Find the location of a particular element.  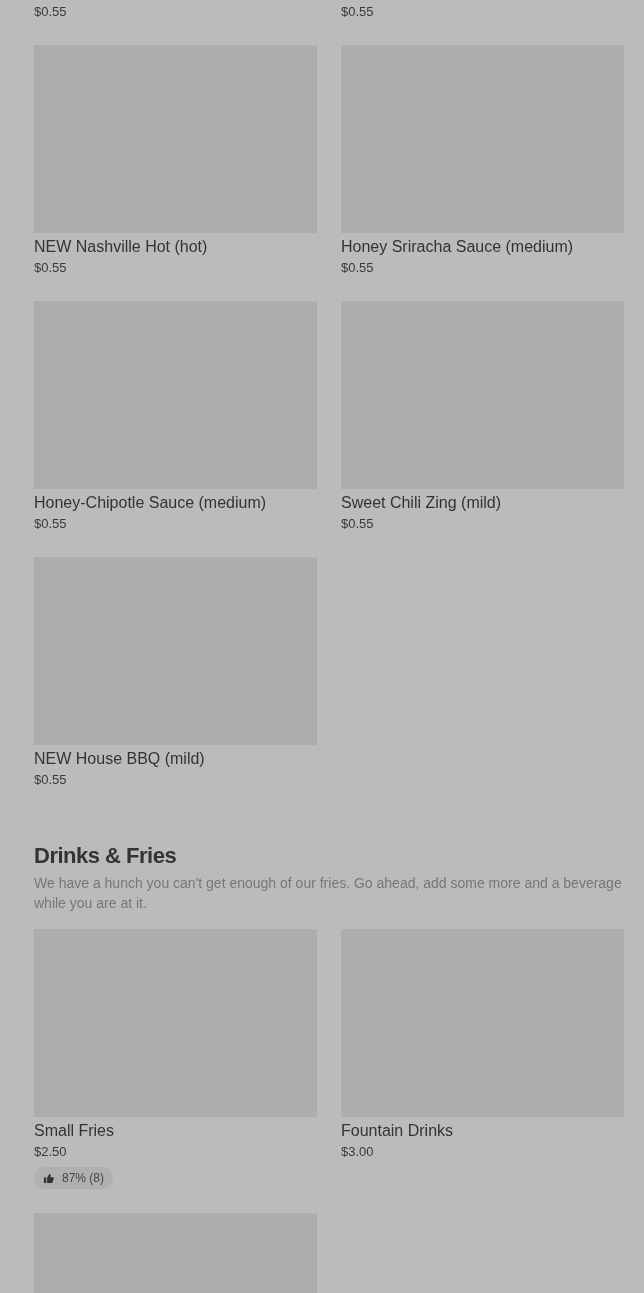

item-name: Honey Sriracha Sauce (medium) is located at coordinates (457, 247).